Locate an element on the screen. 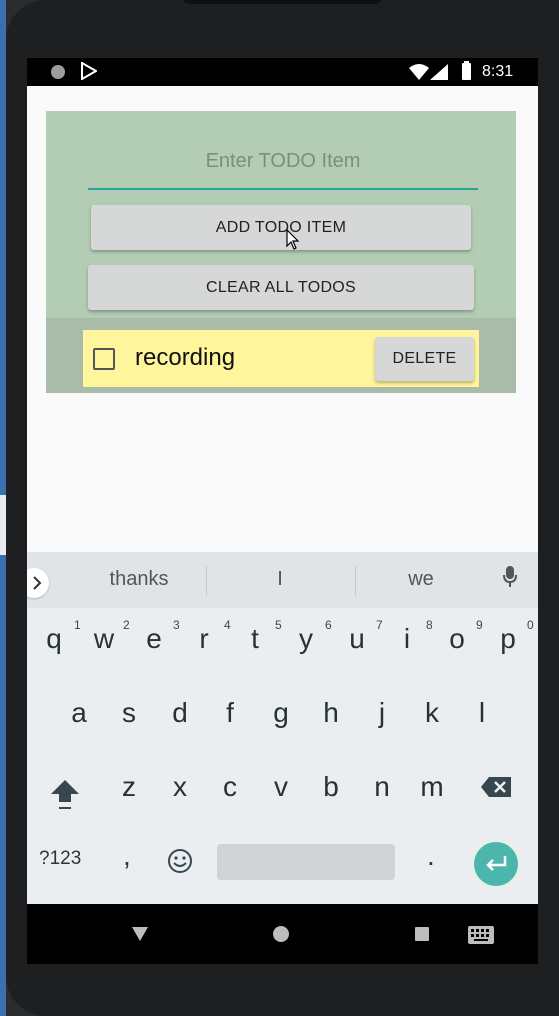 The image size is (559, 1016). key-q: q is located at coordinates (54, 639).